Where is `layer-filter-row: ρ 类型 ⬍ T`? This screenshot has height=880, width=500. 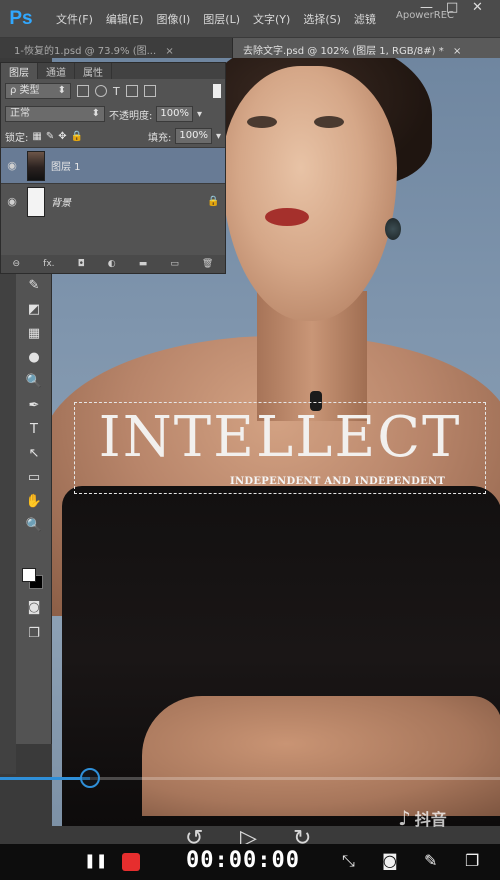 layer-filter-row: ρ 类型 ⬍ T is located at coordinates (113, 91).